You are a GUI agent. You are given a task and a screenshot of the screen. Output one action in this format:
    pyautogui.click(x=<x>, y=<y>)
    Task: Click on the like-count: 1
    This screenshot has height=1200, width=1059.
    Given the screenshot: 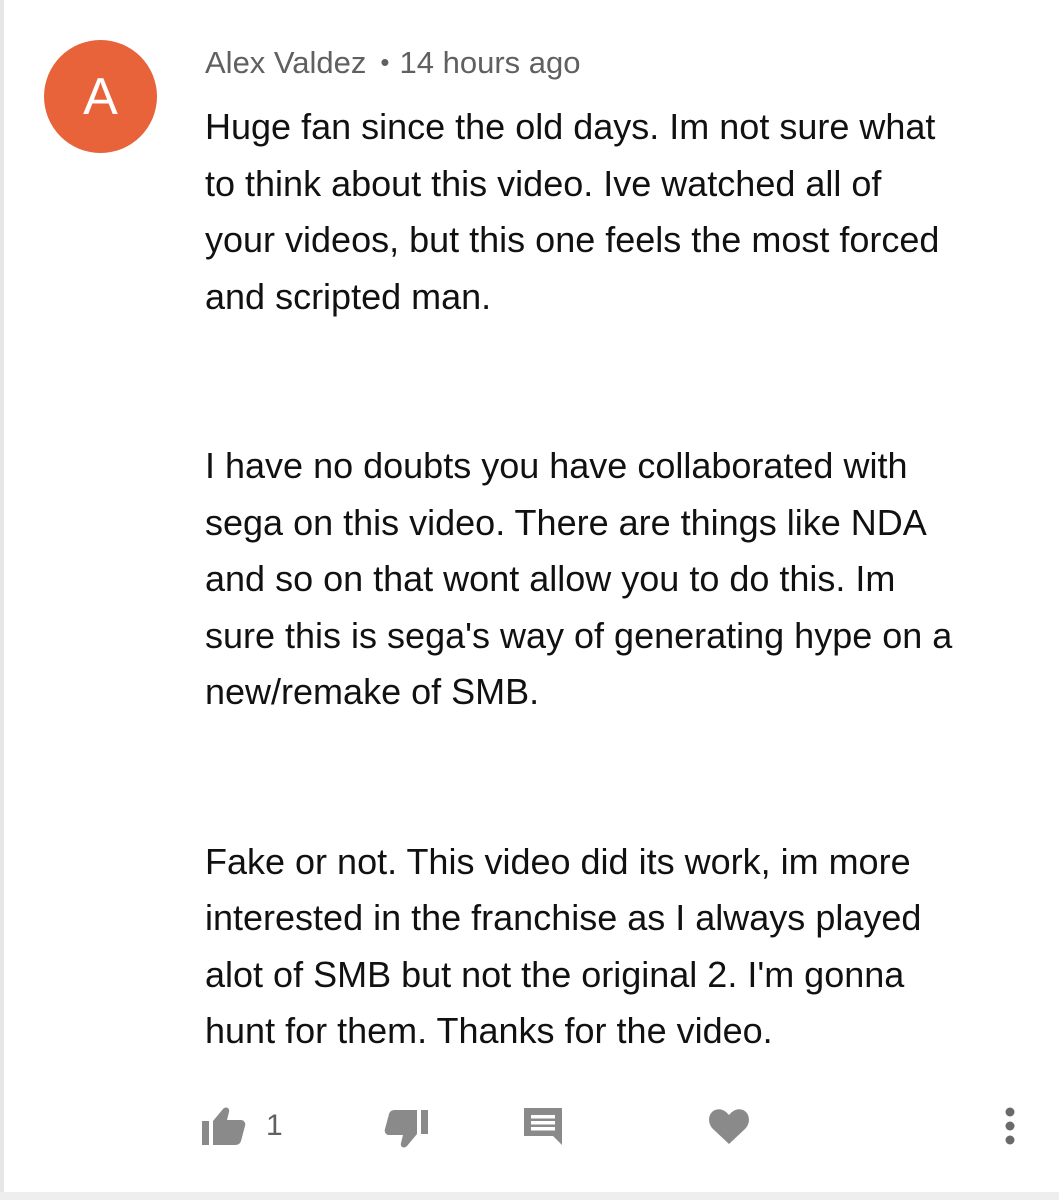 What is the action you would take?
    pyautogui.click(x=274, y=1125)
    